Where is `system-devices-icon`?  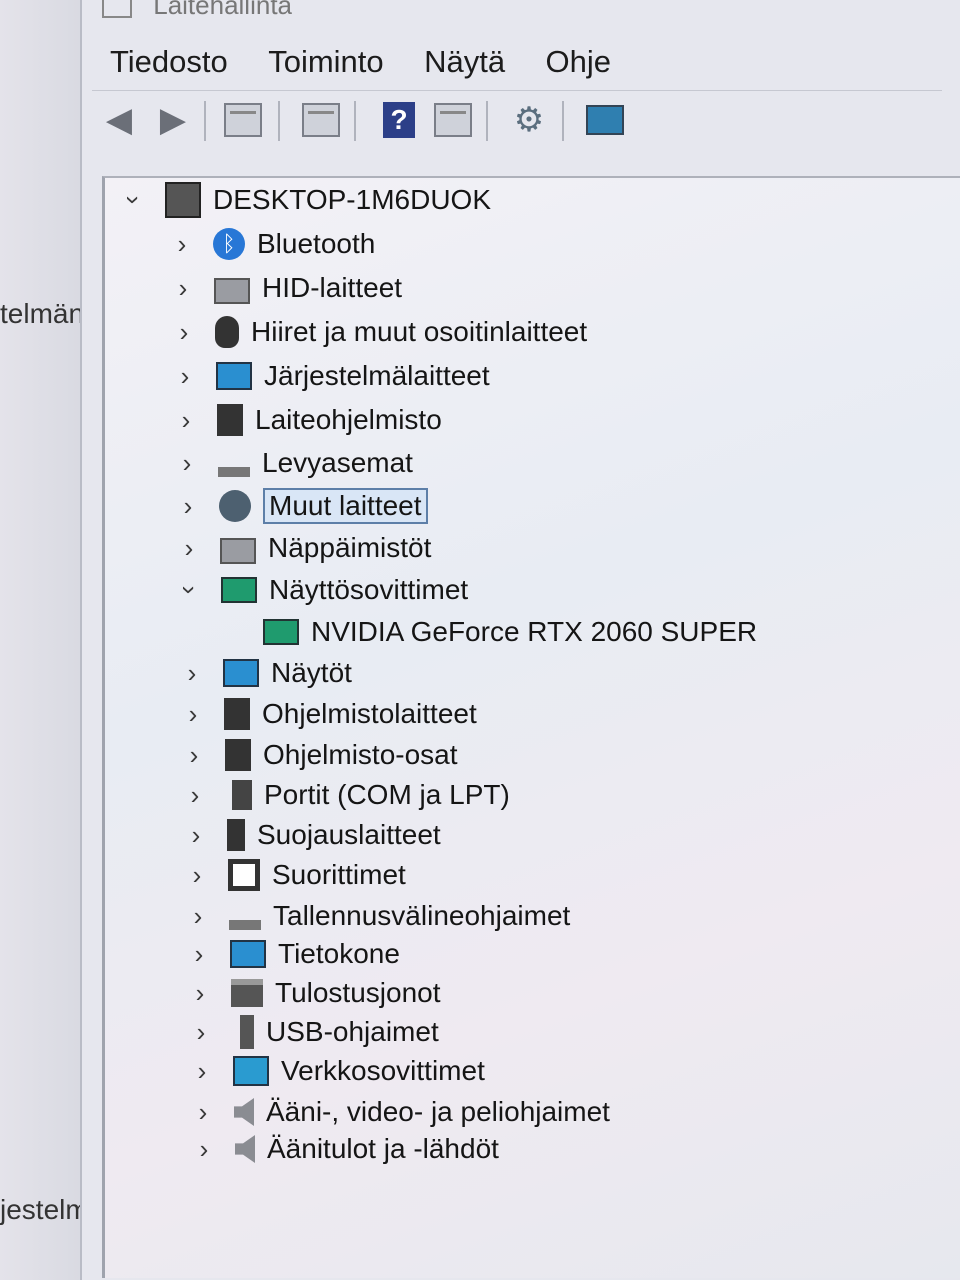
system-devices-icon is located at coordinates (234, 376).